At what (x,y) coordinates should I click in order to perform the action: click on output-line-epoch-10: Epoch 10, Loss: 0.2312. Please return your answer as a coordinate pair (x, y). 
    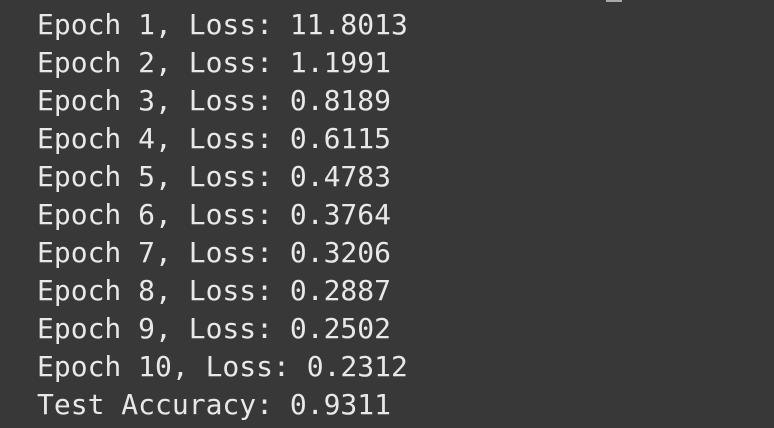
    Looking at the image, I should click on (222, 366).